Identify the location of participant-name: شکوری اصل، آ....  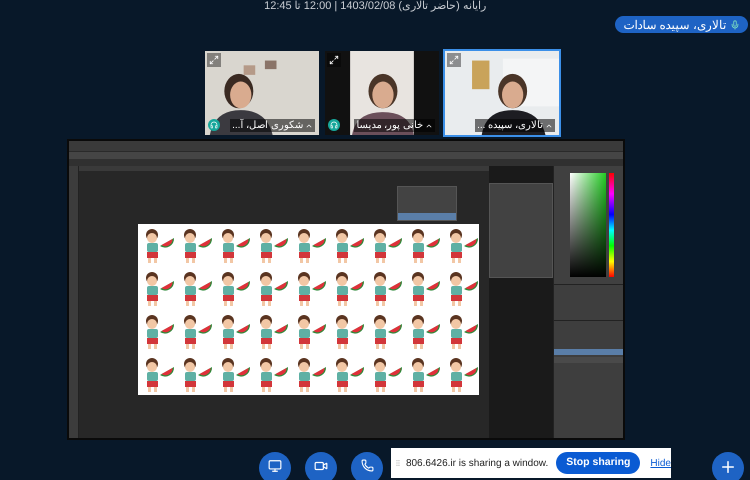
(267, 126).